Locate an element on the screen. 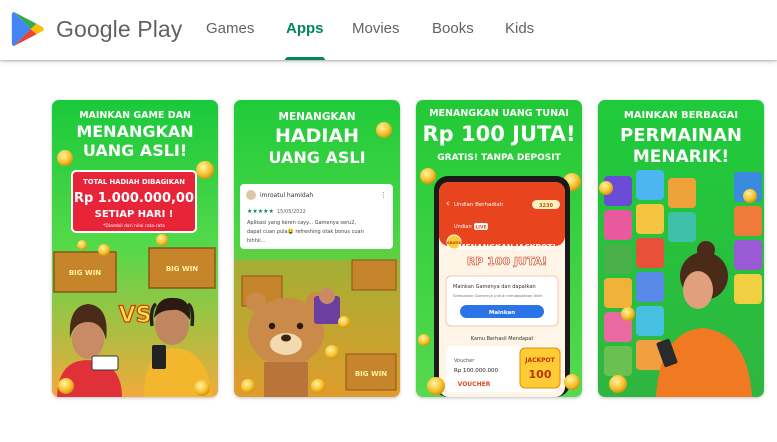 The height and width of the screenshot is (442, 777). review-user: imroatul hamidah is located at coordinates (286, 195).